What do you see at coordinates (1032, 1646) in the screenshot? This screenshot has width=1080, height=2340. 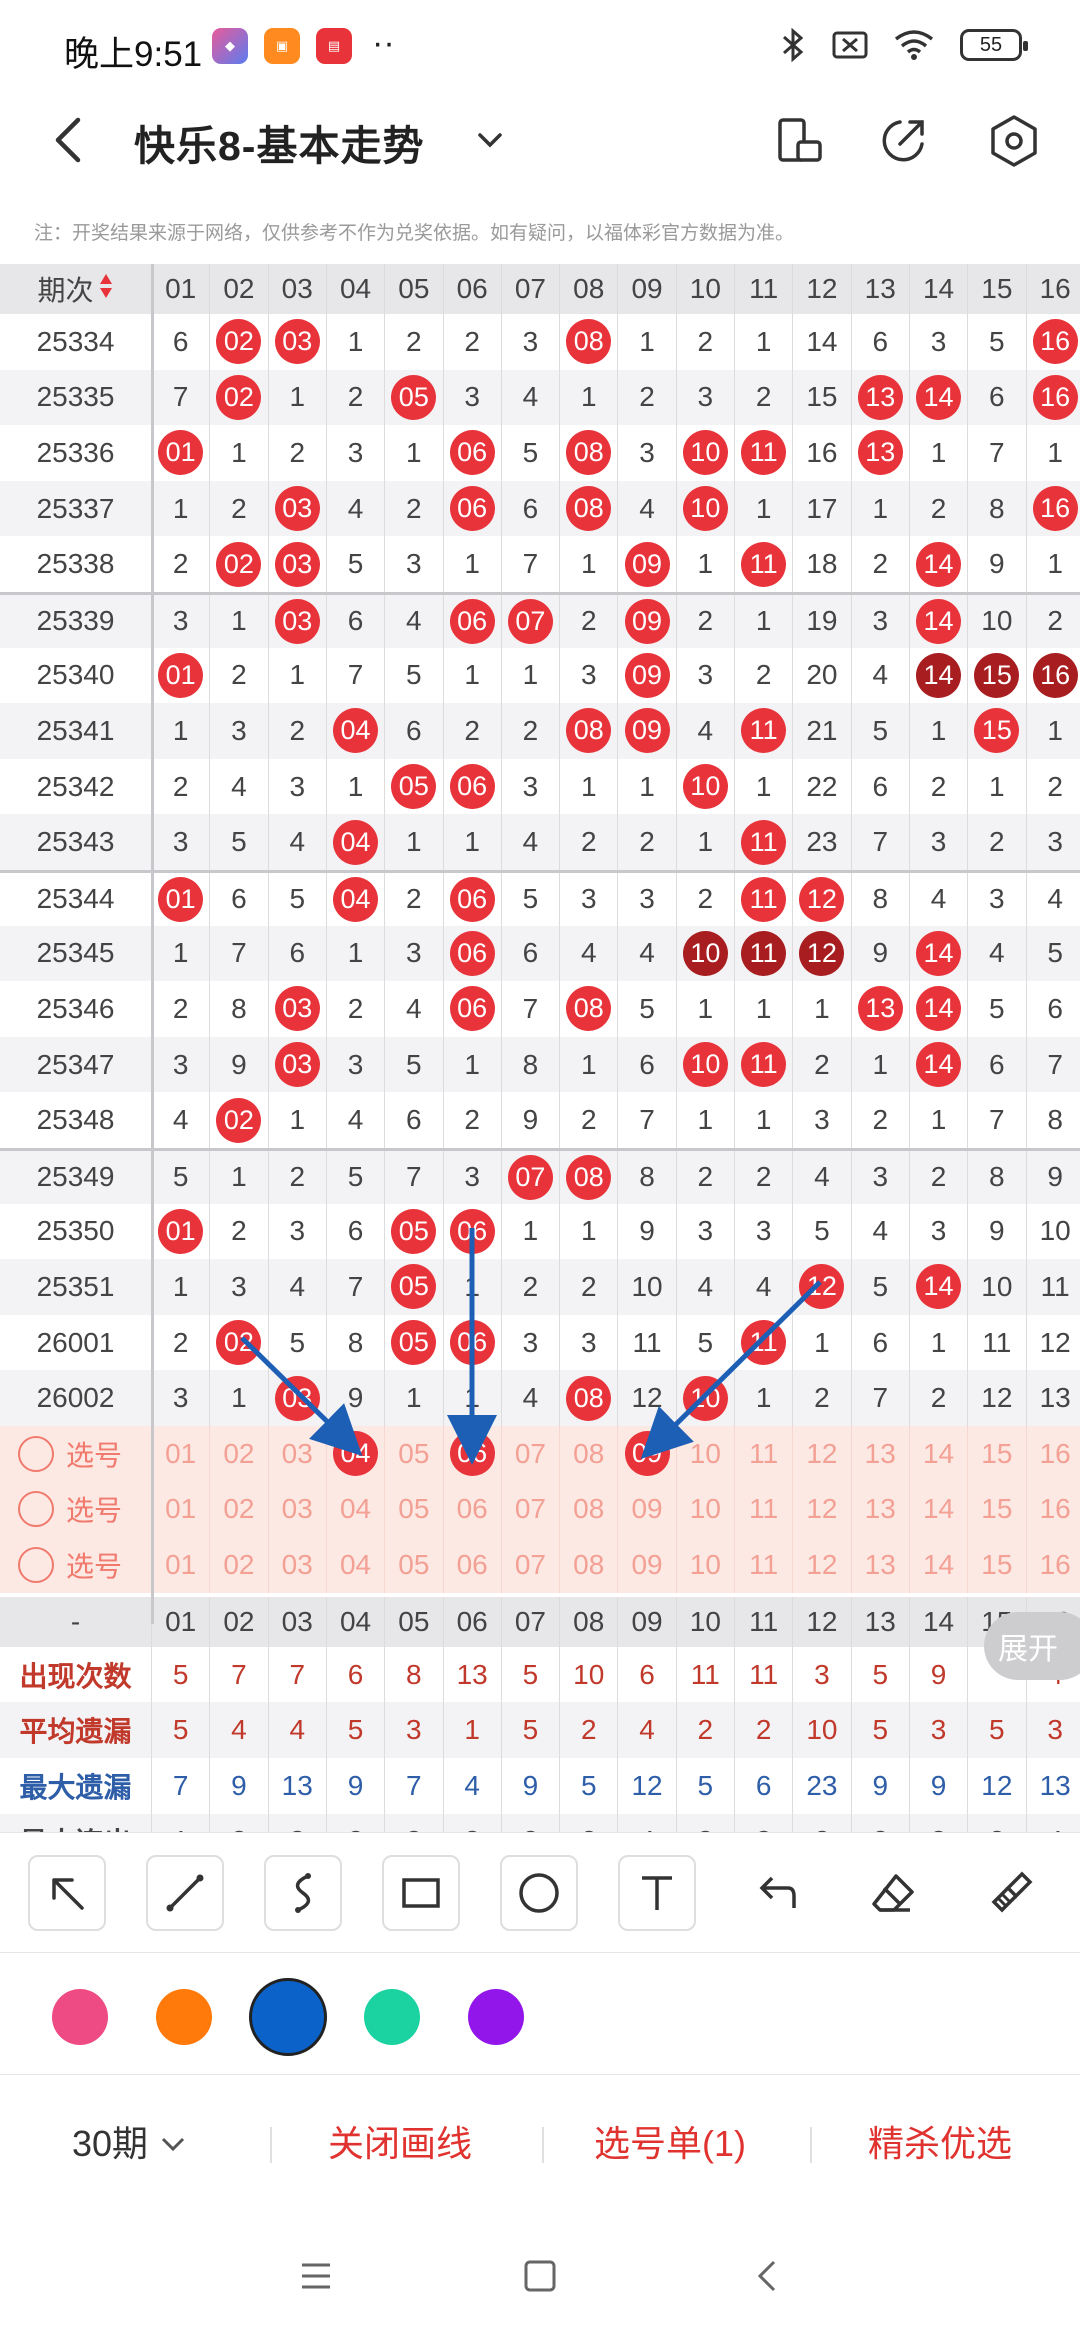 I see `expand-button: 展开` at bounding box center [1032, 1646].